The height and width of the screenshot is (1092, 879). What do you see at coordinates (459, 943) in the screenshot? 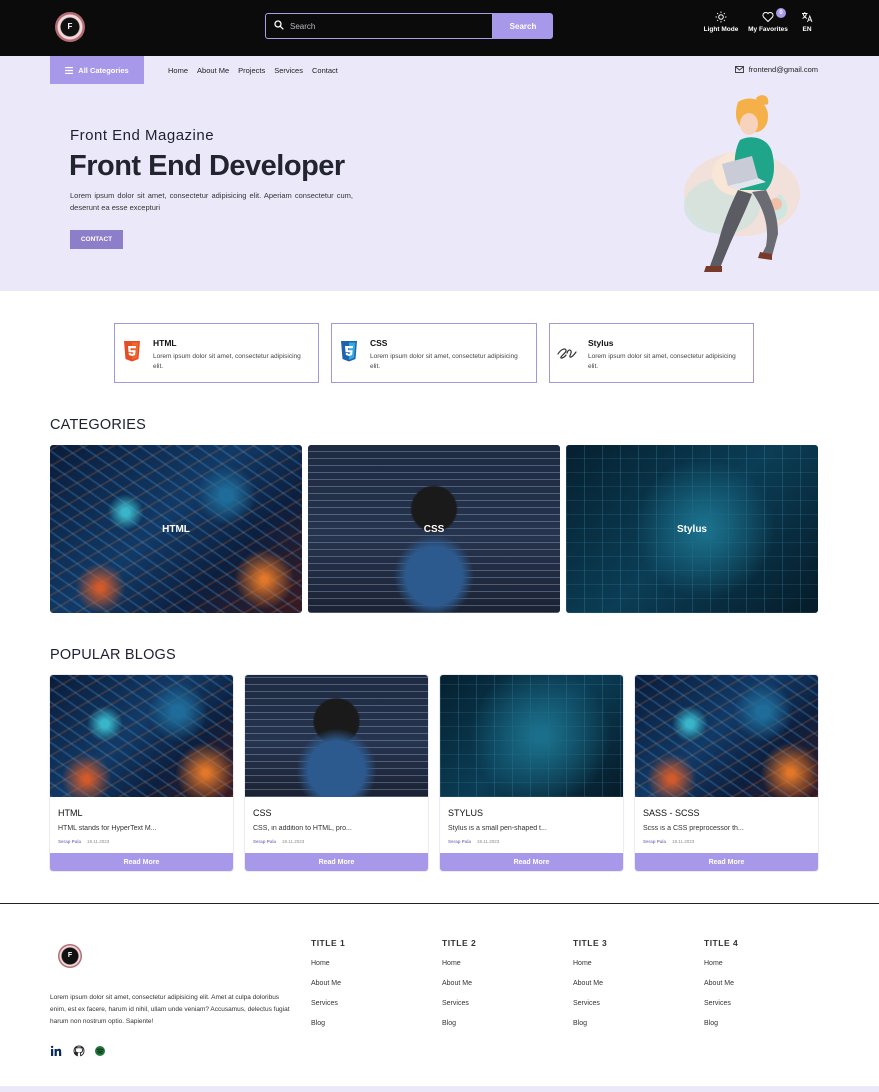
I see `footer-column-title: TITLE 2` at bounding box center [459, 943].